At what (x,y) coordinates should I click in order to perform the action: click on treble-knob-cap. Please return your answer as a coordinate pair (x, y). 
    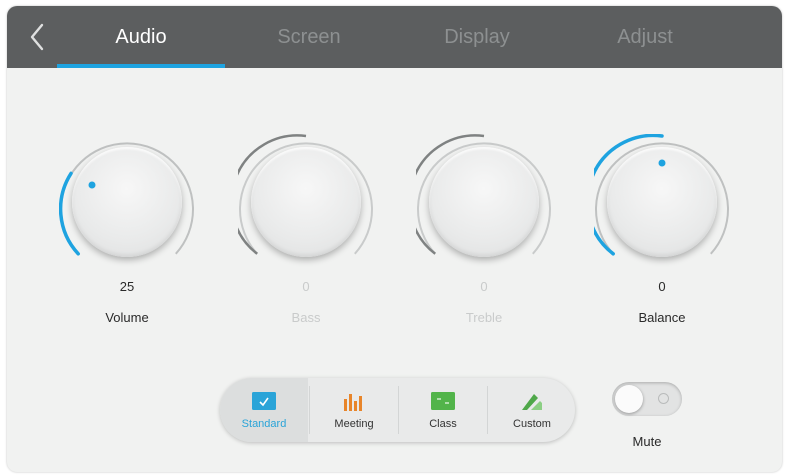
    Looking at the image, I should click on (484, 202).